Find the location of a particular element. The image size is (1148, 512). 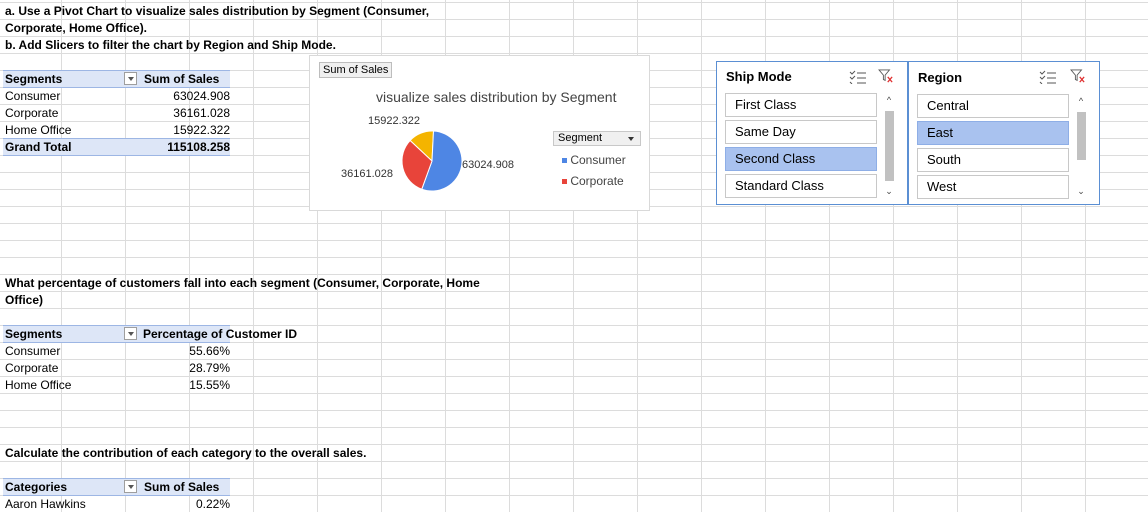

slicer-item-same-day: Same Day is located at coordinates (801, 132).